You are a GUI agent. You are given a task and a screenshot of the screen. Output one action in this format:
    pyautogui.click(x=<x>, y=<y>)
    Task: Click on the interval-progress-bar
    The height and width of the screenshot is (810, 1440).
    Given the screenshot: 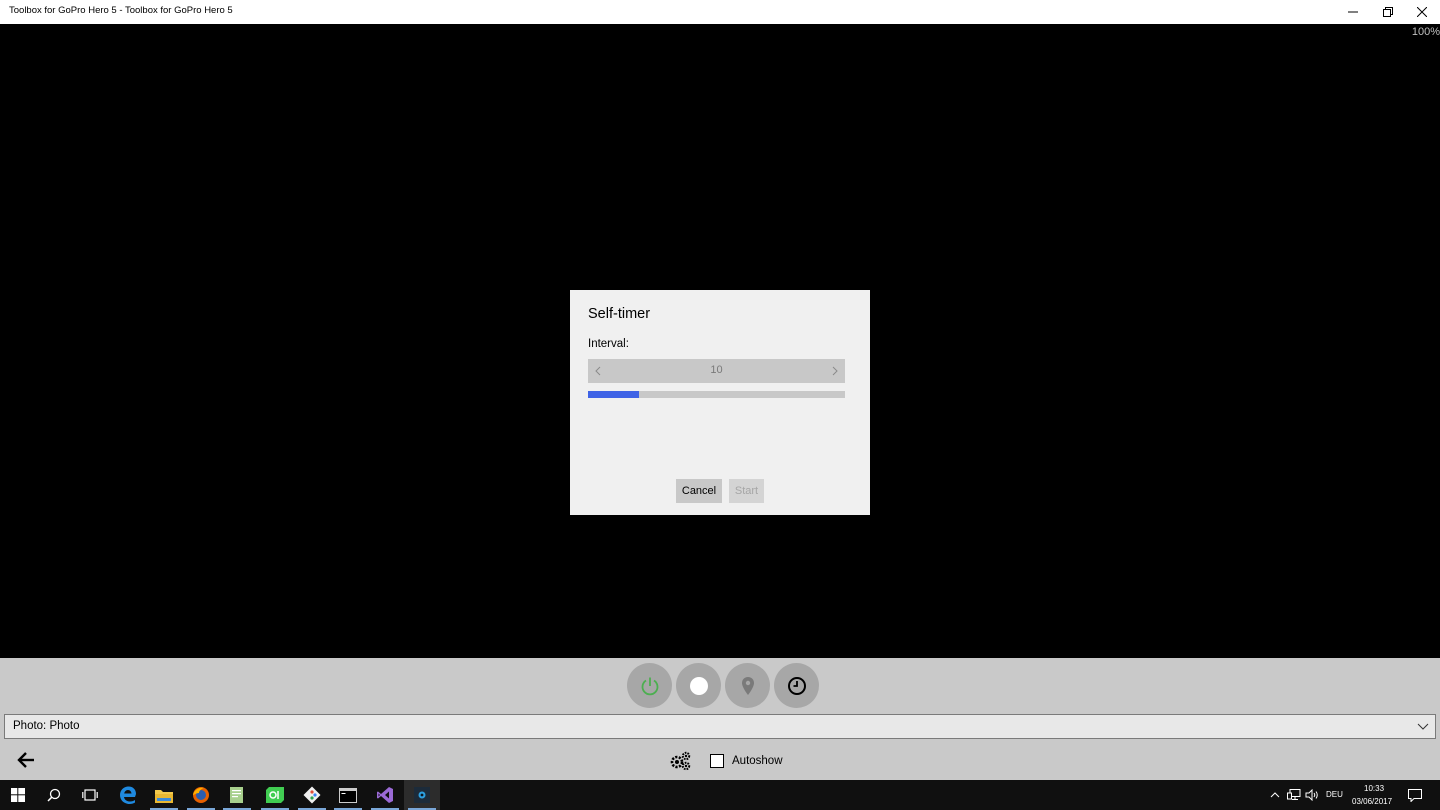 What is the action you would take?
    pyautogui.click(x=716, y=394)
    